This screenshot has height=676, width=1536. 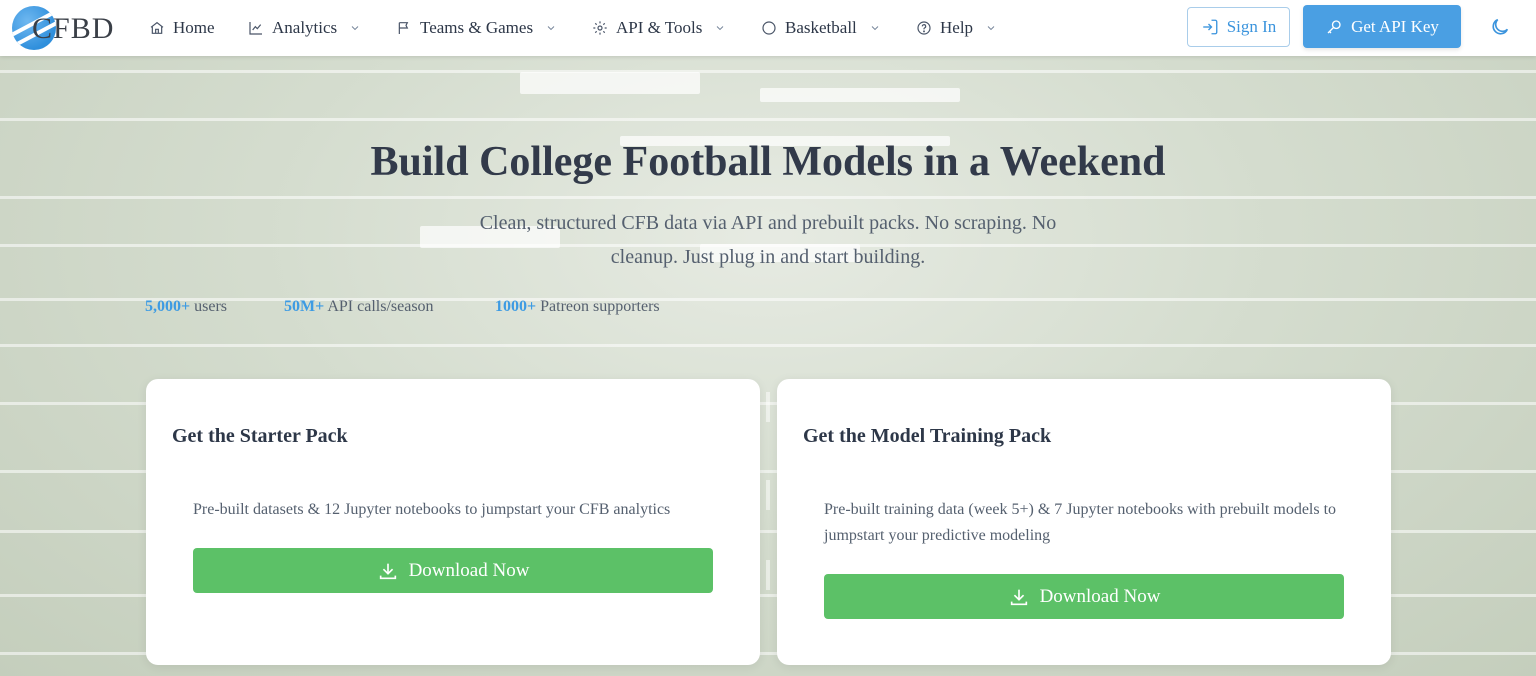 I want to click on nav-analytics: Analytics, so click(x=304, y=28).